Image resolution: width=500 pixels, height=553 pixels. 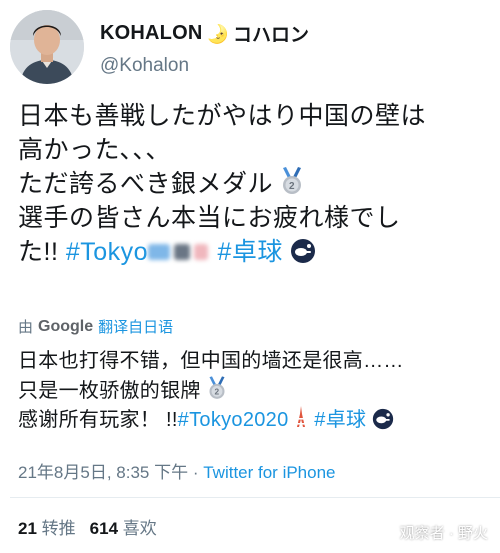 What do you see at coordinates (443, 533) in the screenshot?
I see `watermark: 观察者 · 野火` at bounding box center [443, 533].